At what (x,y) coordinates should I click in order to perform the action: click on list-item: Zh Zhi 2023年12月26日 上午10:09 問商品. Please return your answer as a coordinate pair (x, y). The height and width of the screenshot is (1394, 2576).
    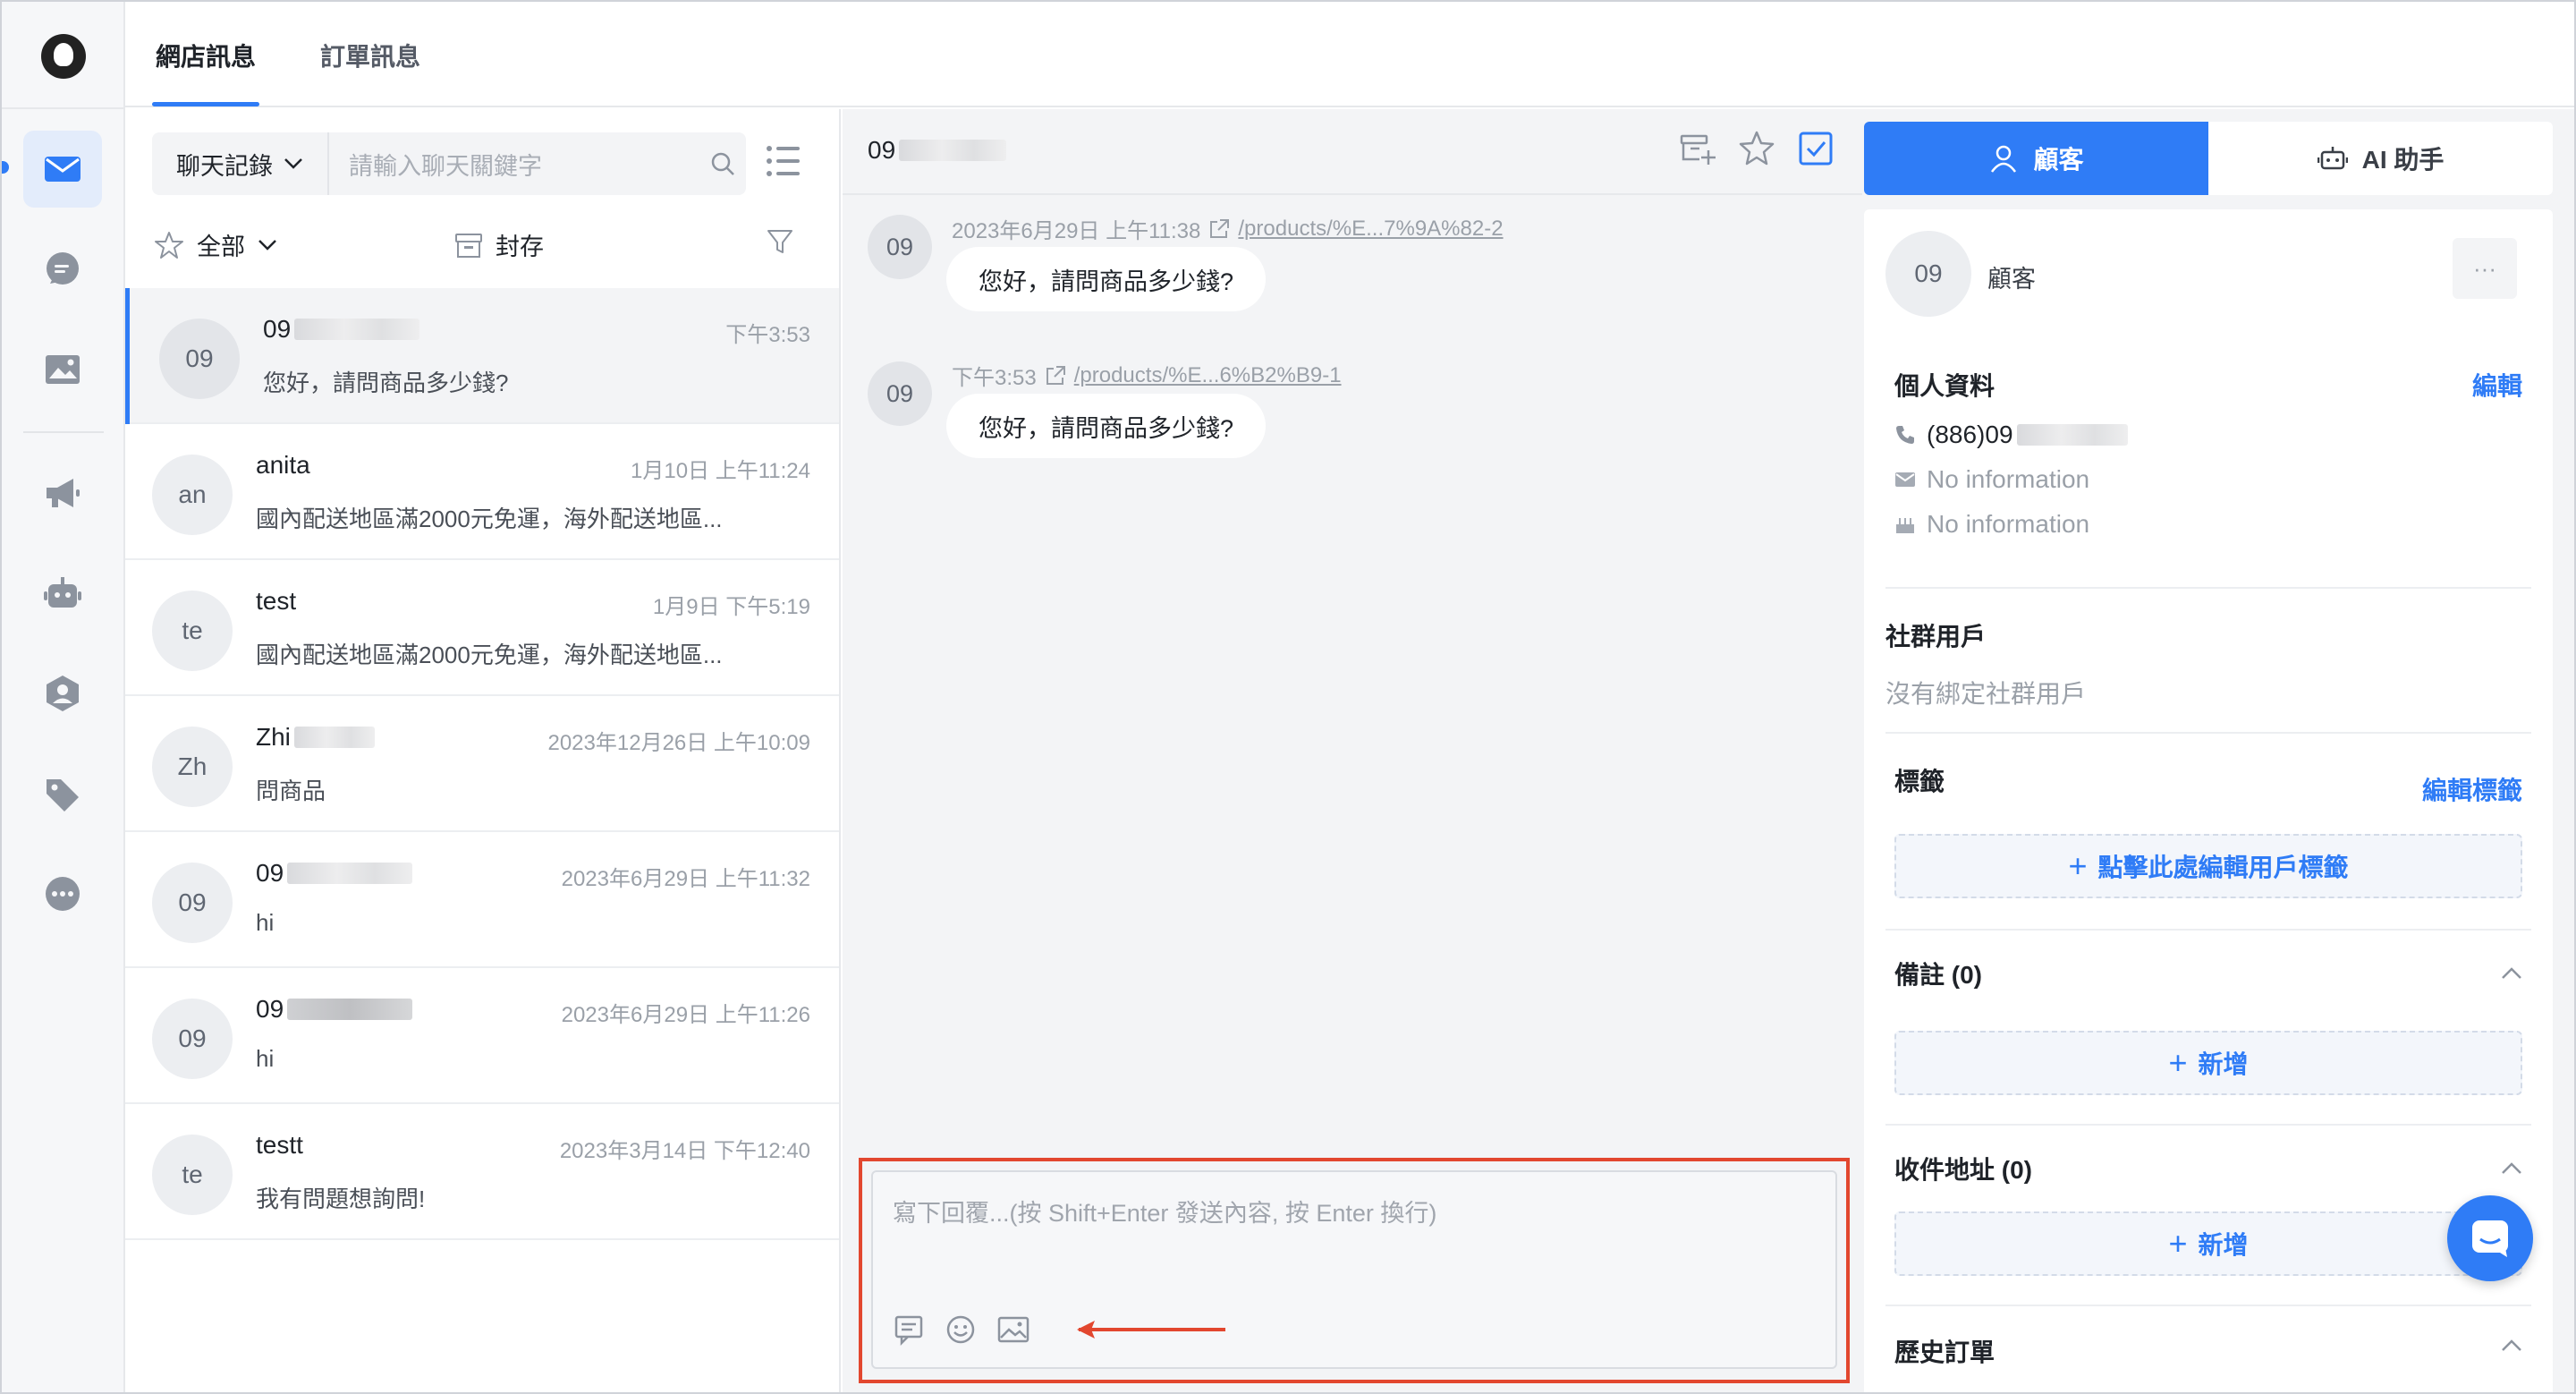
    Looking at the image, I should click on (482, 764).